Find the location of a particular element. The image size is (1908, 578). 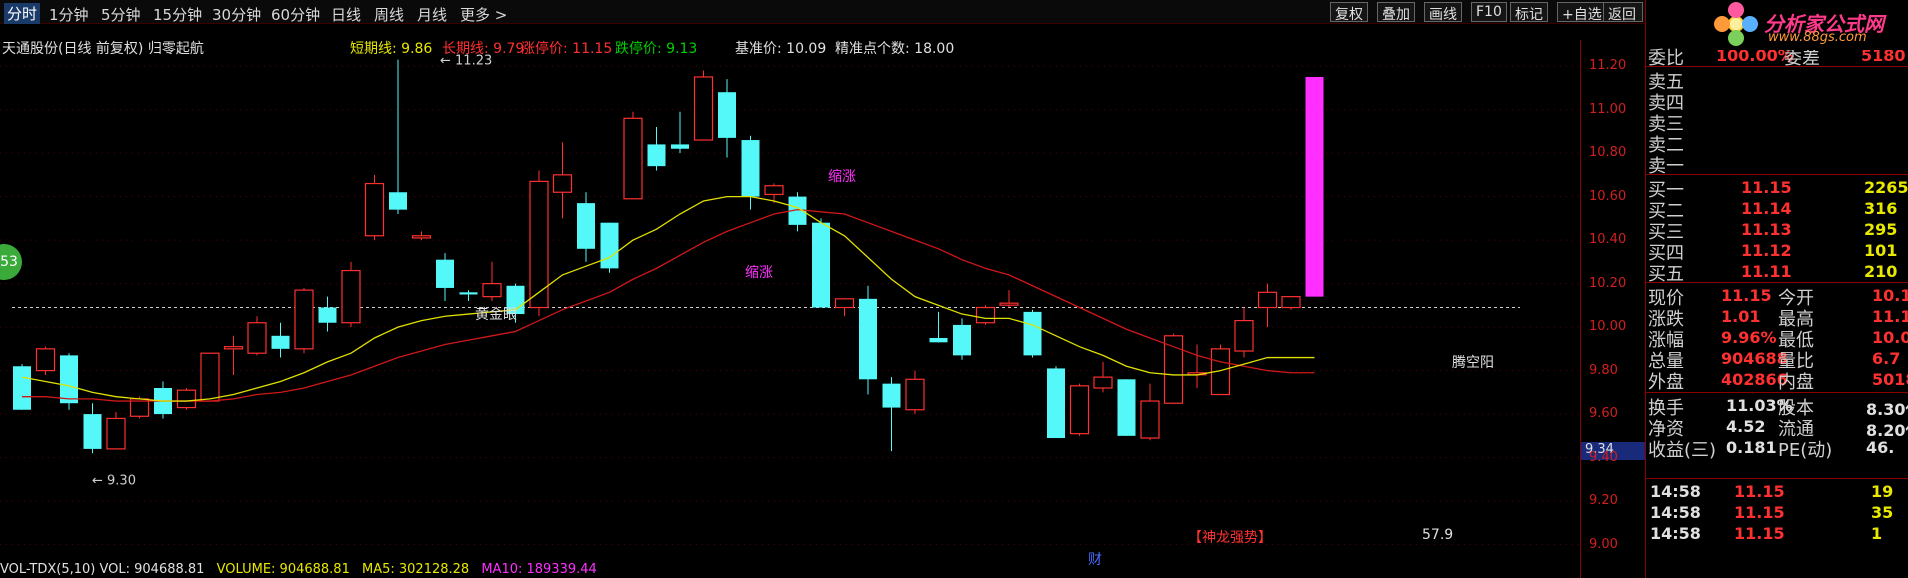

price-tick: 9.60 is located at coordinates (1603, 414).